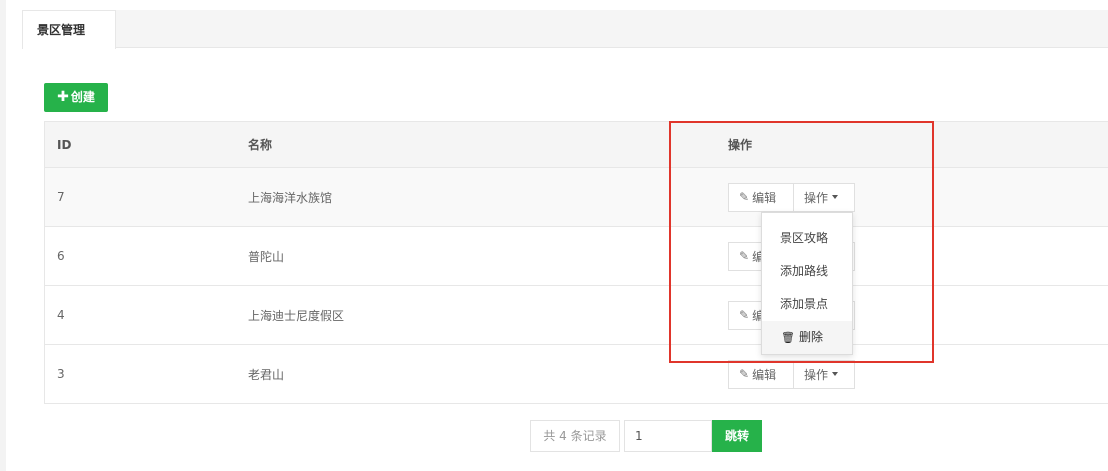 This screenshot has height=471, width=1108. What do you see at coordinates (788, 337) in the screenshot?
I see `trash-icon: 🗑` at bounding box center [788, 337].